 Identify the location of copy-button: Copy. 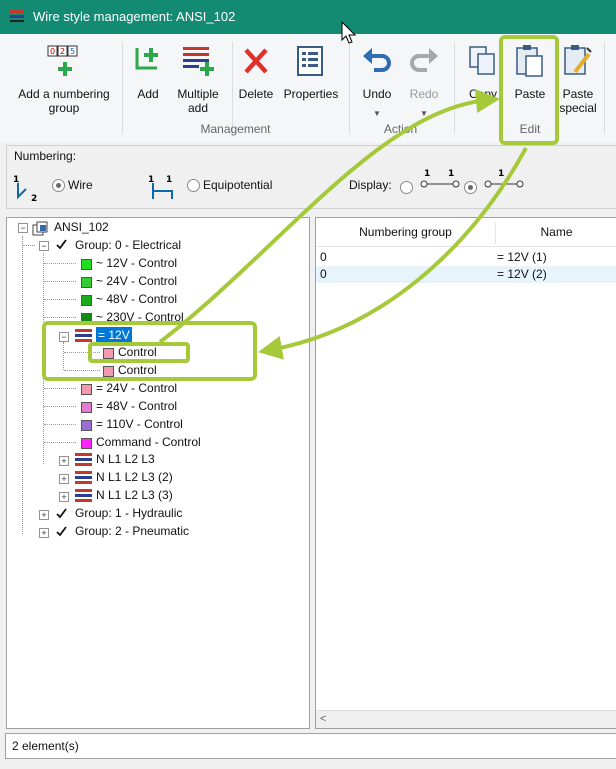
(483, 79).